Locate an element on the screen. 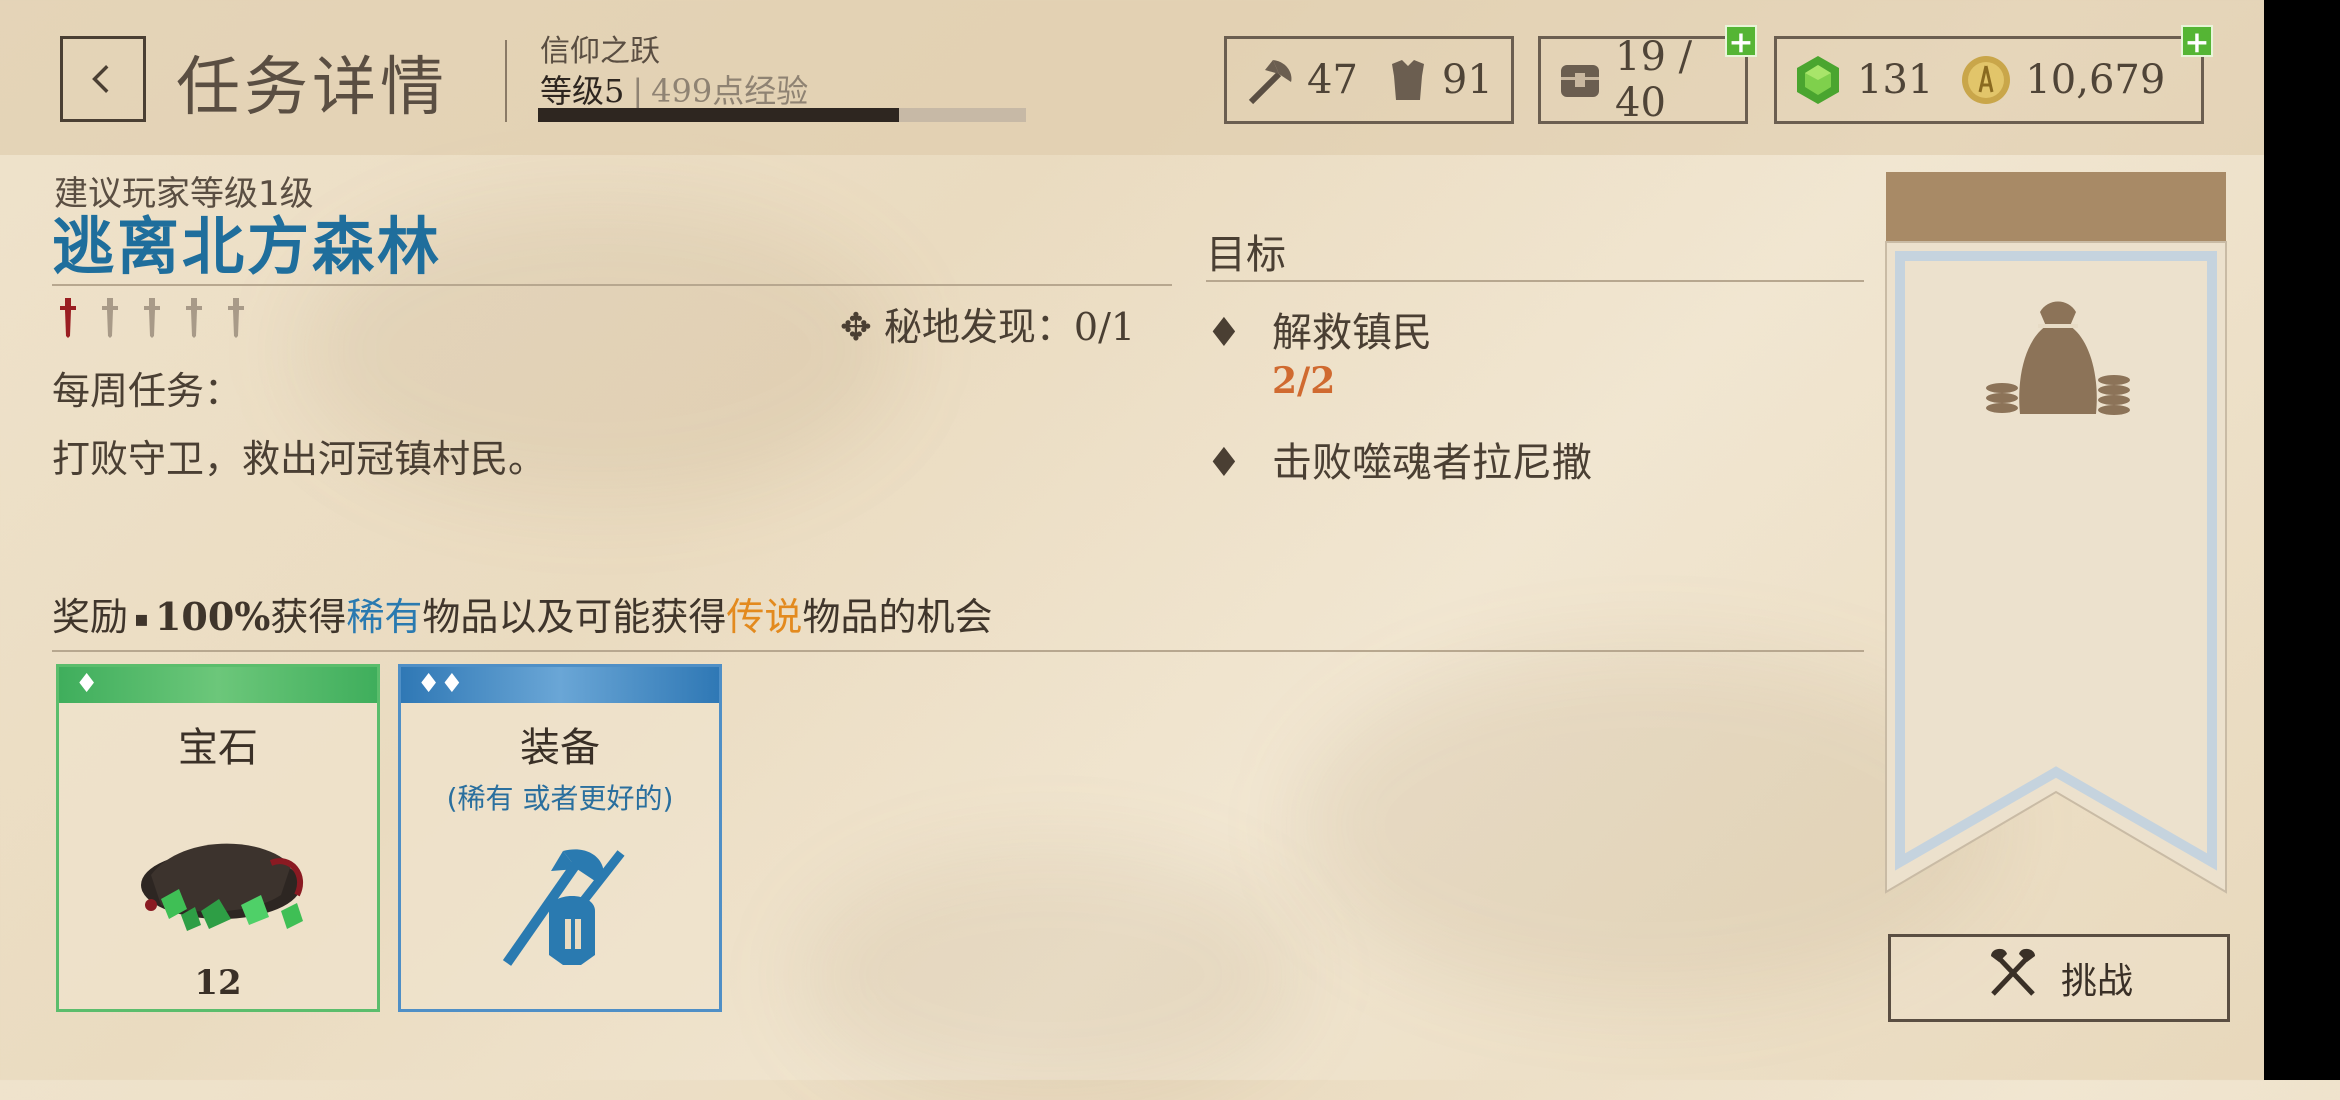 This screenshot has height=1100, width=2340. reward-percent: 100% is located at coordinates (212, 616).